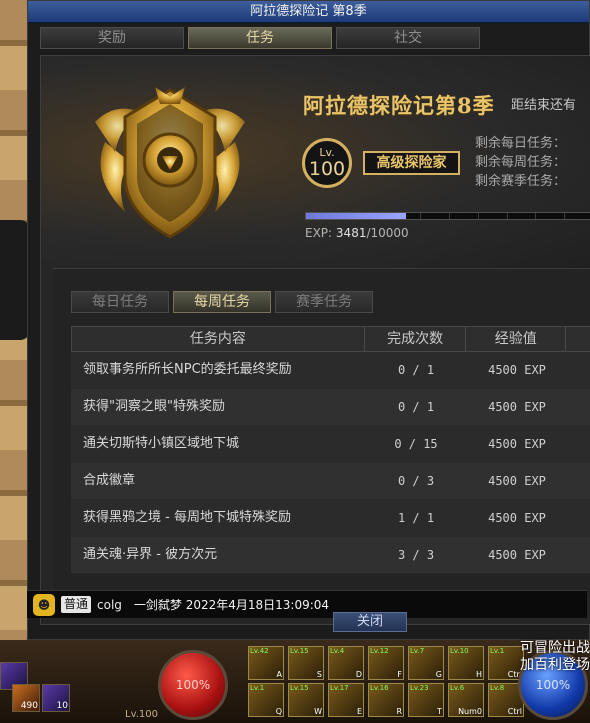 The height and width of the screenshot is (723, 590). I want to click on task-name: 通关切斯特小镇区域地下城, so click(161, 443).